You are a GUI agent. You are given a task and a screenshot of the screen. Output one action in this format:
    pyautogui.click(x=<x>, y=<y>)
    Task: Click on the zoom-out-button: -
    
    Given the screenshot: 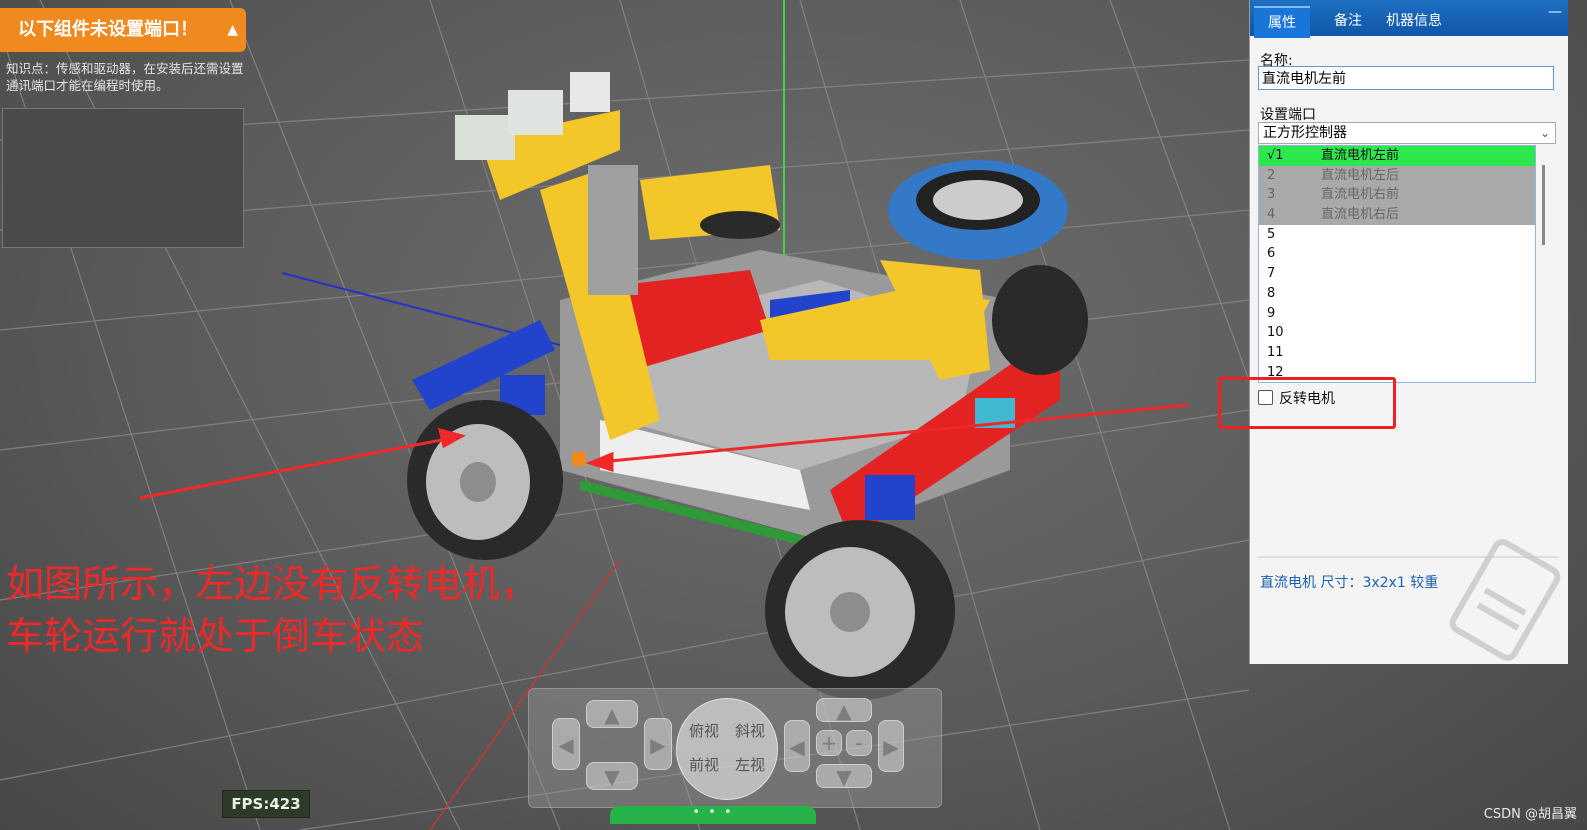 What is the action you would take?
    pyautogui.click(x=859, y=743)
    